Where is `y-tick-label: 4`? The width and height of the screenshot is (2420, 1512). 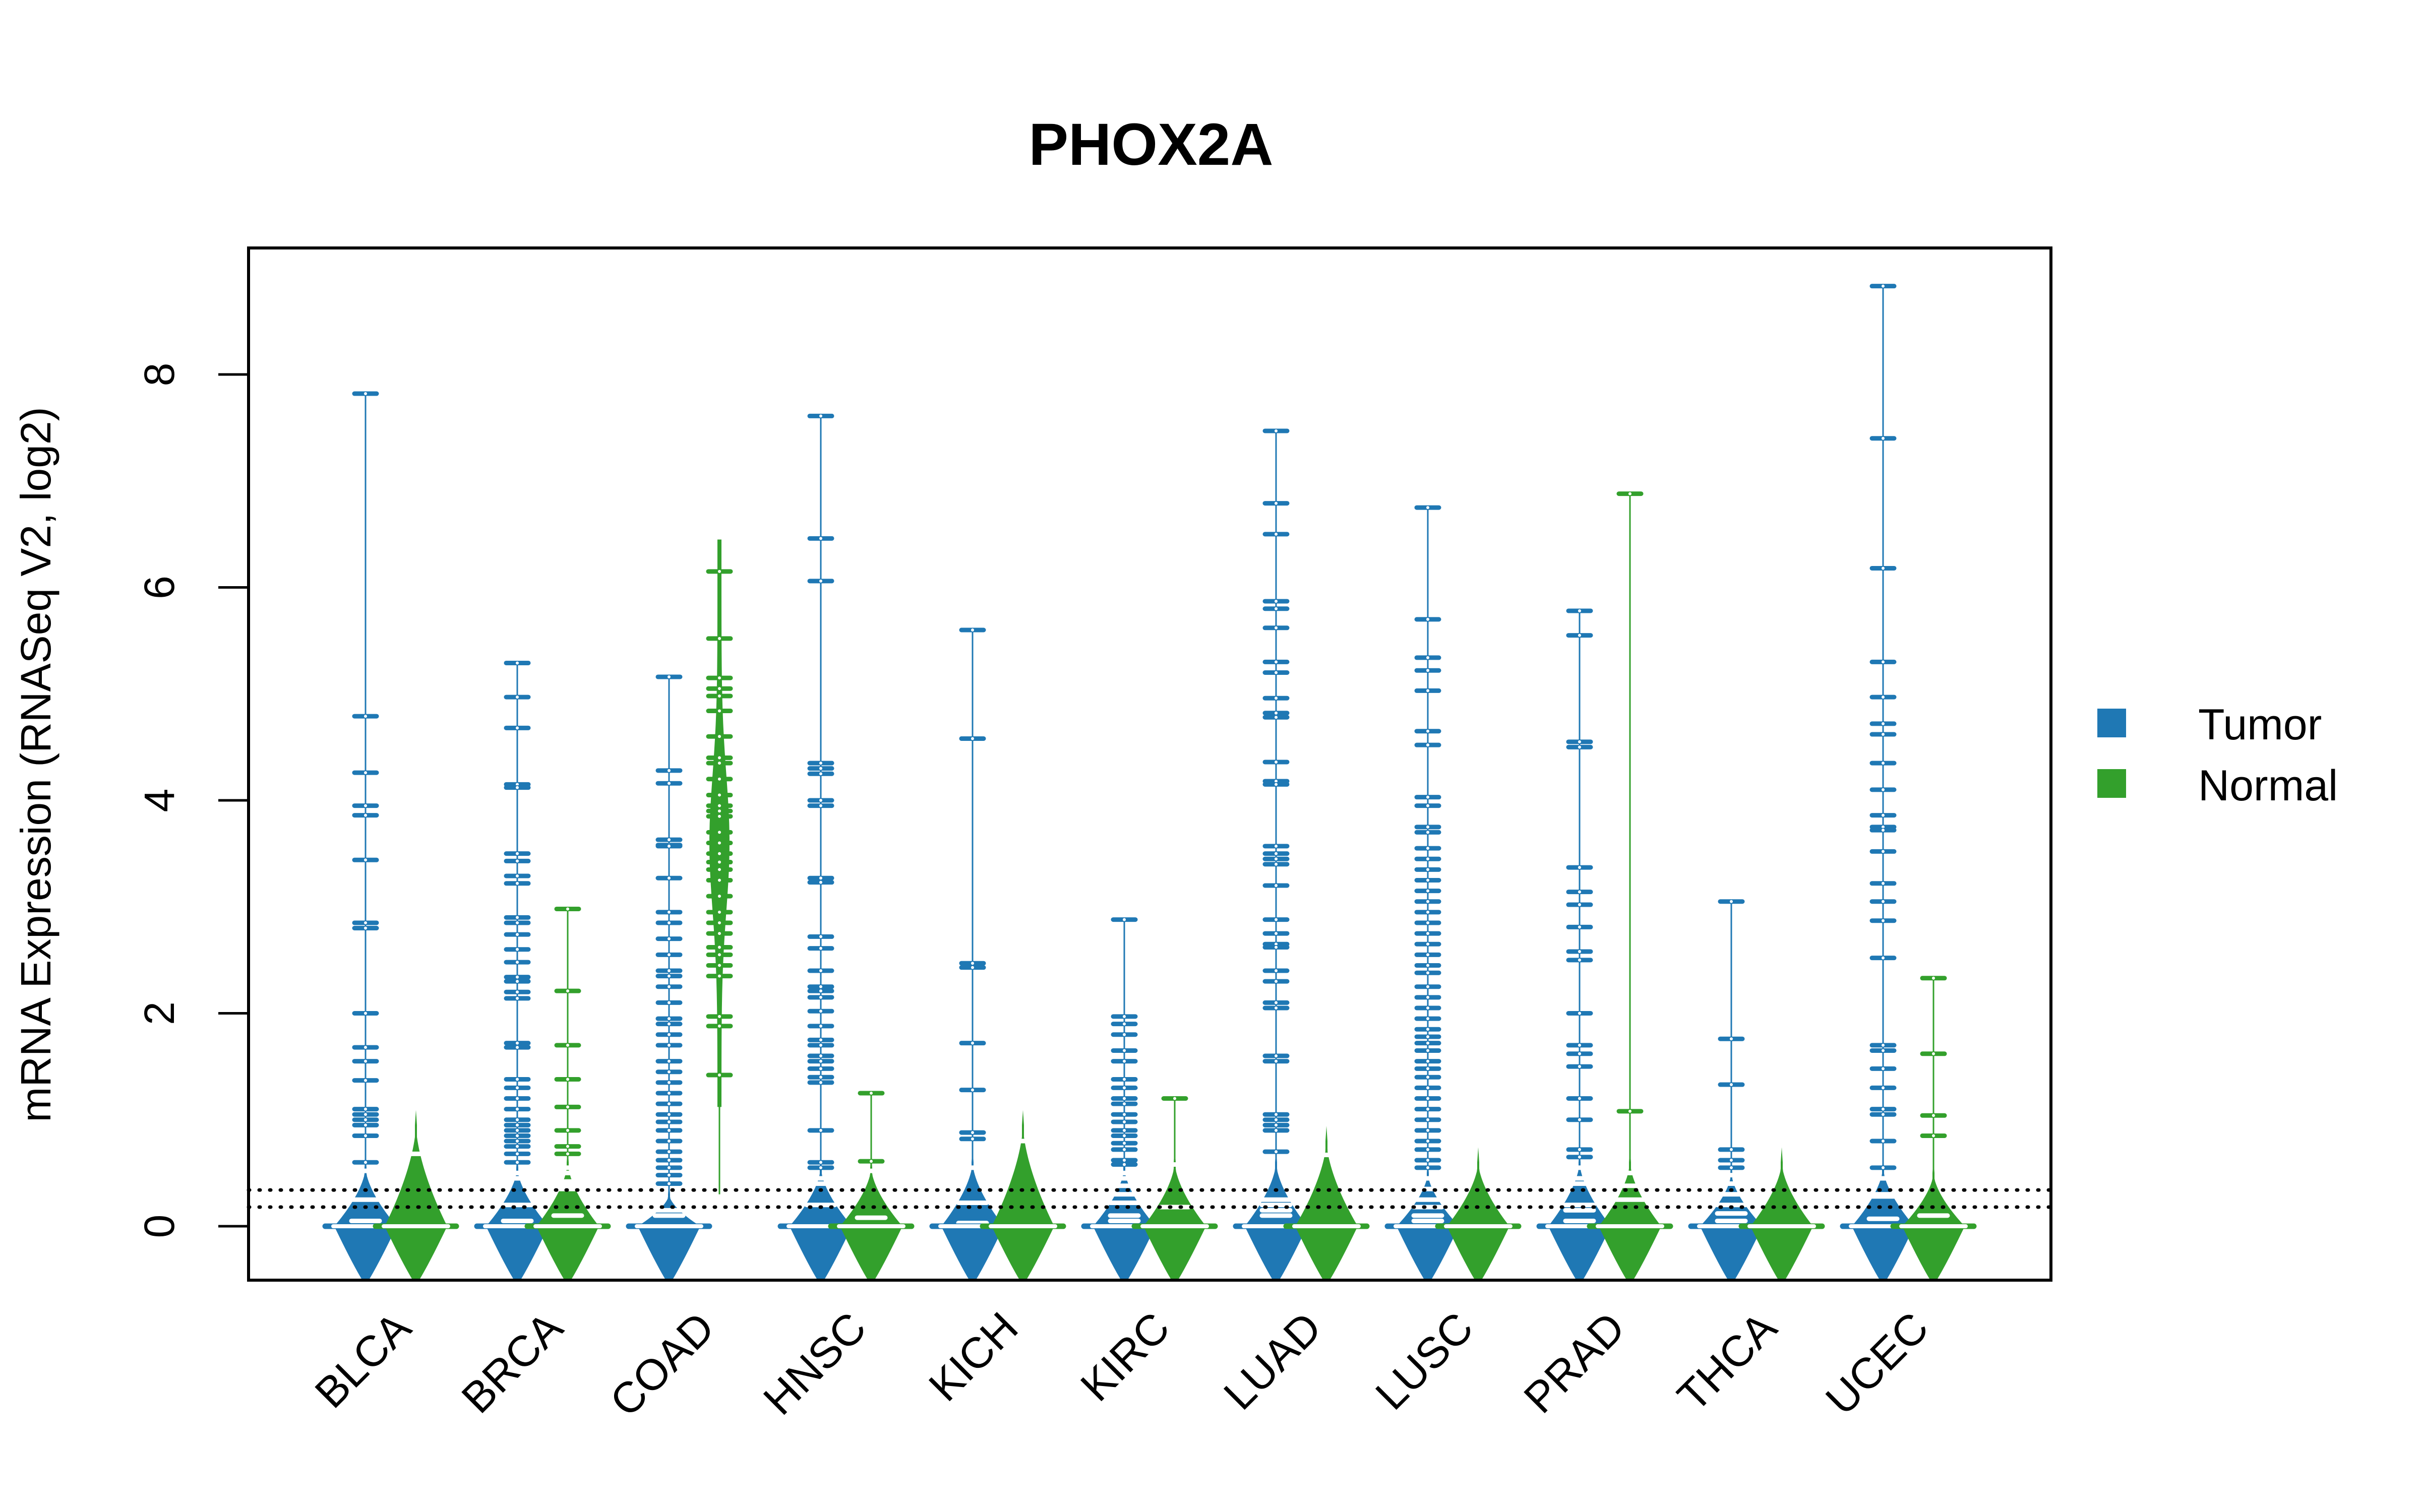 y-tick-label: 4 is located at coordinates (159, 800).